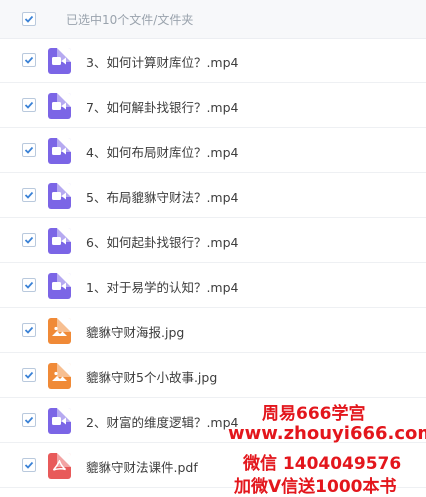 This screenshot has height=497, width=426. I want to click on file-name: 貔貅守财法课件.pdf, so click(142, 466).